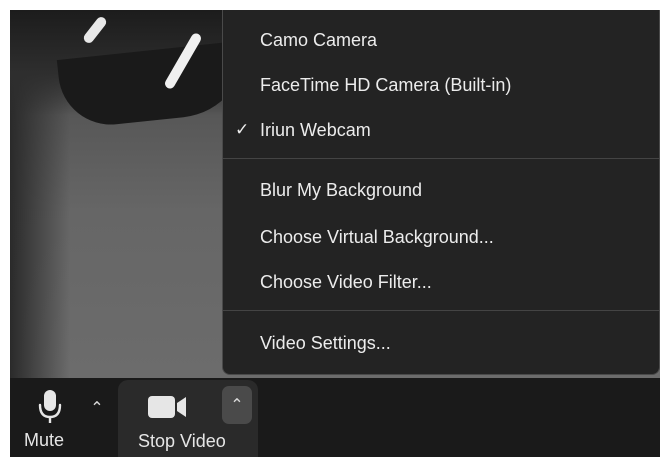  I want to click on checkmark-icon: ✓, so click(242, 129).